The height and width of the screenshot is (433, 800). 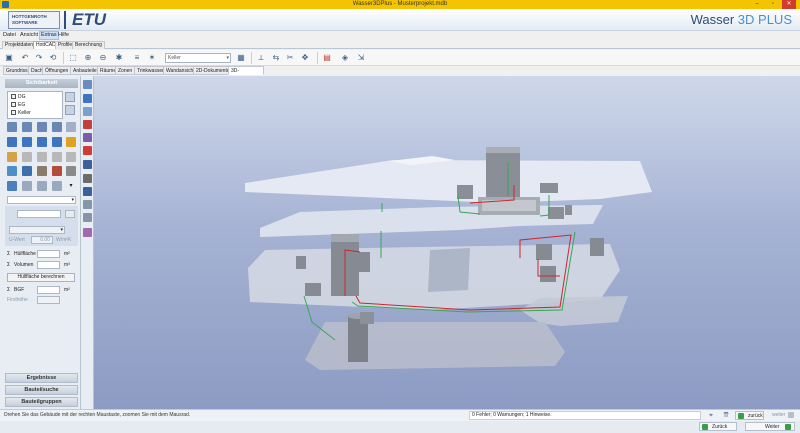 I want to click on tab-berechnung: Berechnung, so click(x=88, y=45).